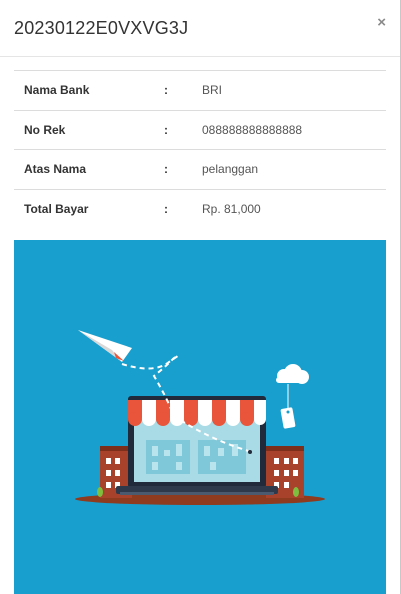  Describe the element at coordinates (84, 208) in the screenshot. I see `total-payment-label: Total Bayar` at that location.